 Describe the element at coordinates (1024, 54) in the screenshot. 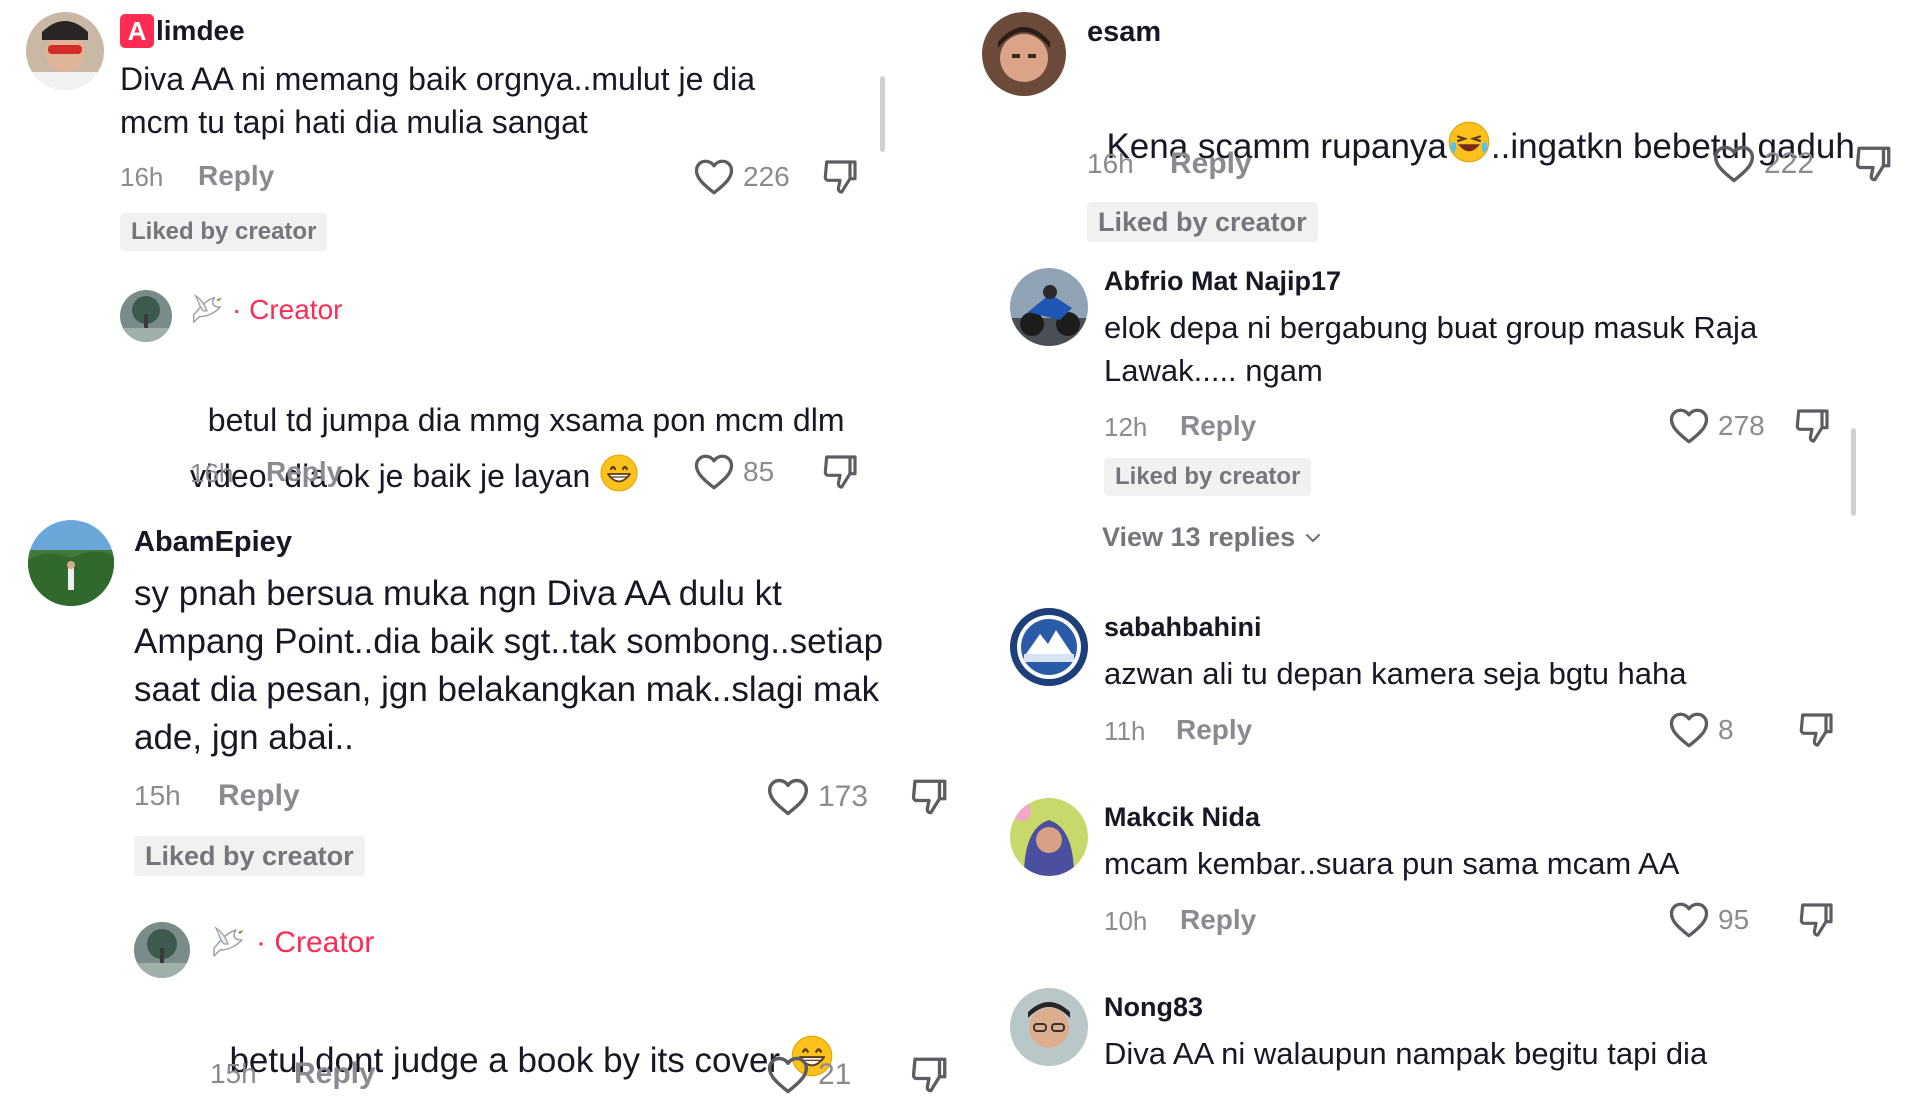

I see `avatar-esam` at that location.